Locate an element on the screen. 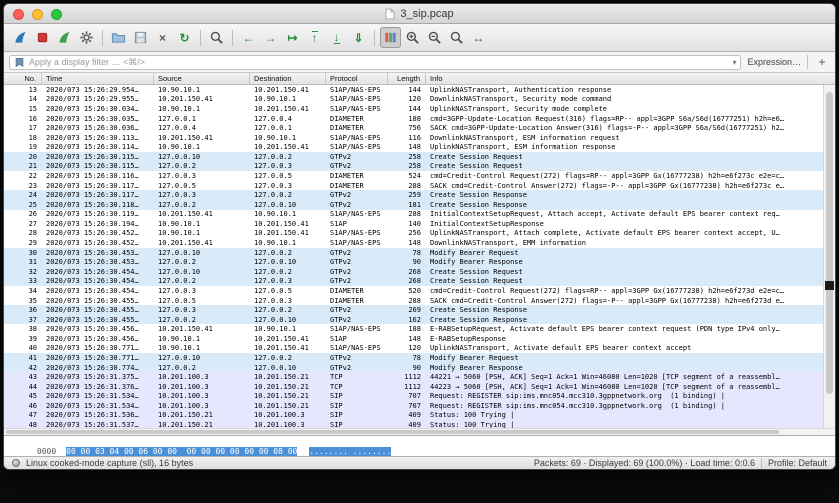  reload-button: ↻ is located at coordinates (184, 37).